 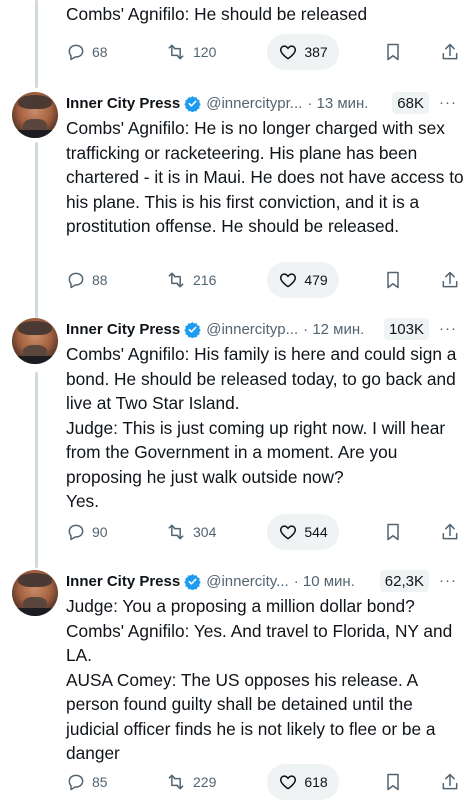 I want to click on reply-button: 68, so click(x=87, y=52).